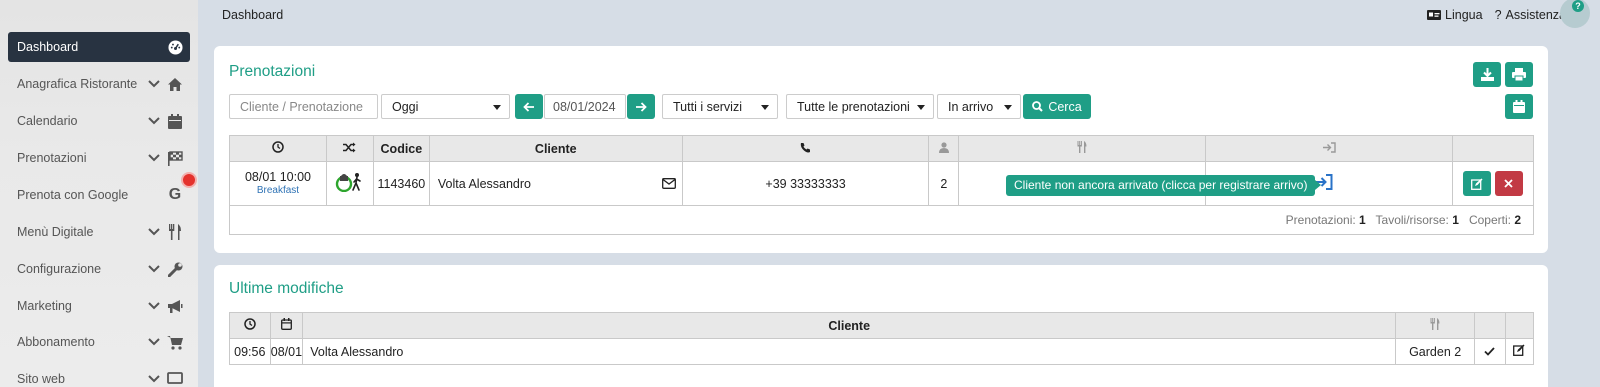 The width and height of the screenshot is (1600, 387). I want to click on shuffle-icon, so click(349, 147).